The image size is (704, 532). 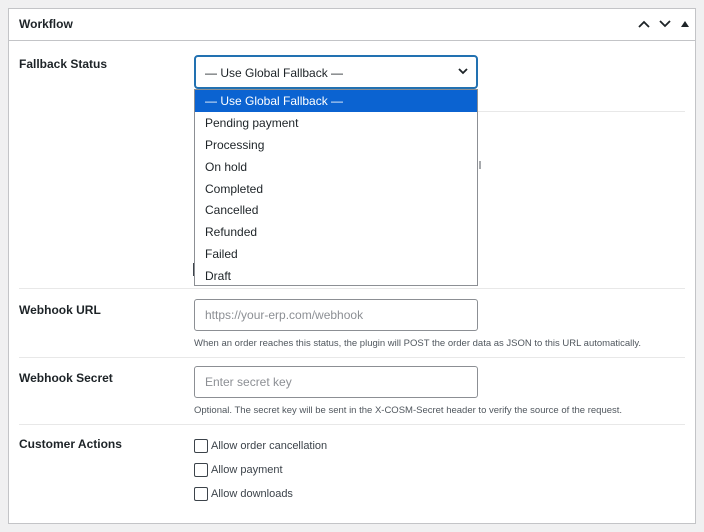 What do you see at coordinates (336, 123) in the screenshot?
I see `dropdown-option: Pending payment` at bounding box center [336, 123].